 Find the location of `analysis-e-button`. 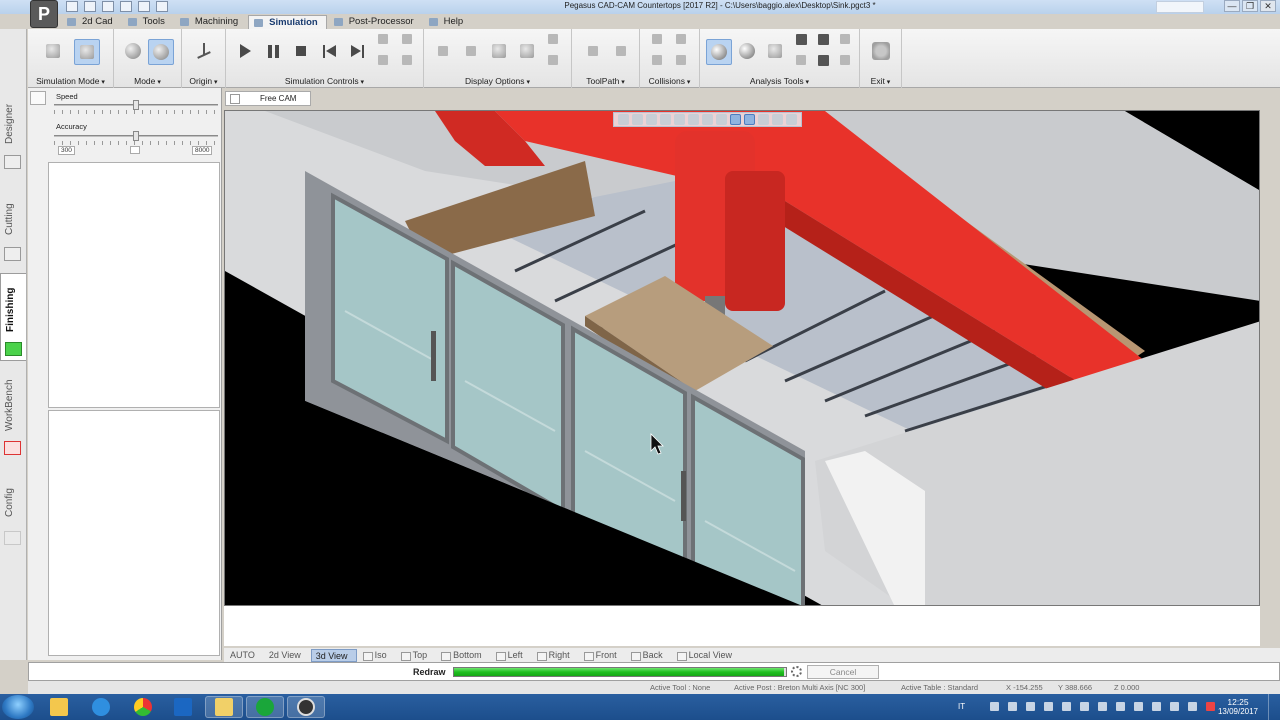

analysis-e-button is located at coordinates (823, 60).